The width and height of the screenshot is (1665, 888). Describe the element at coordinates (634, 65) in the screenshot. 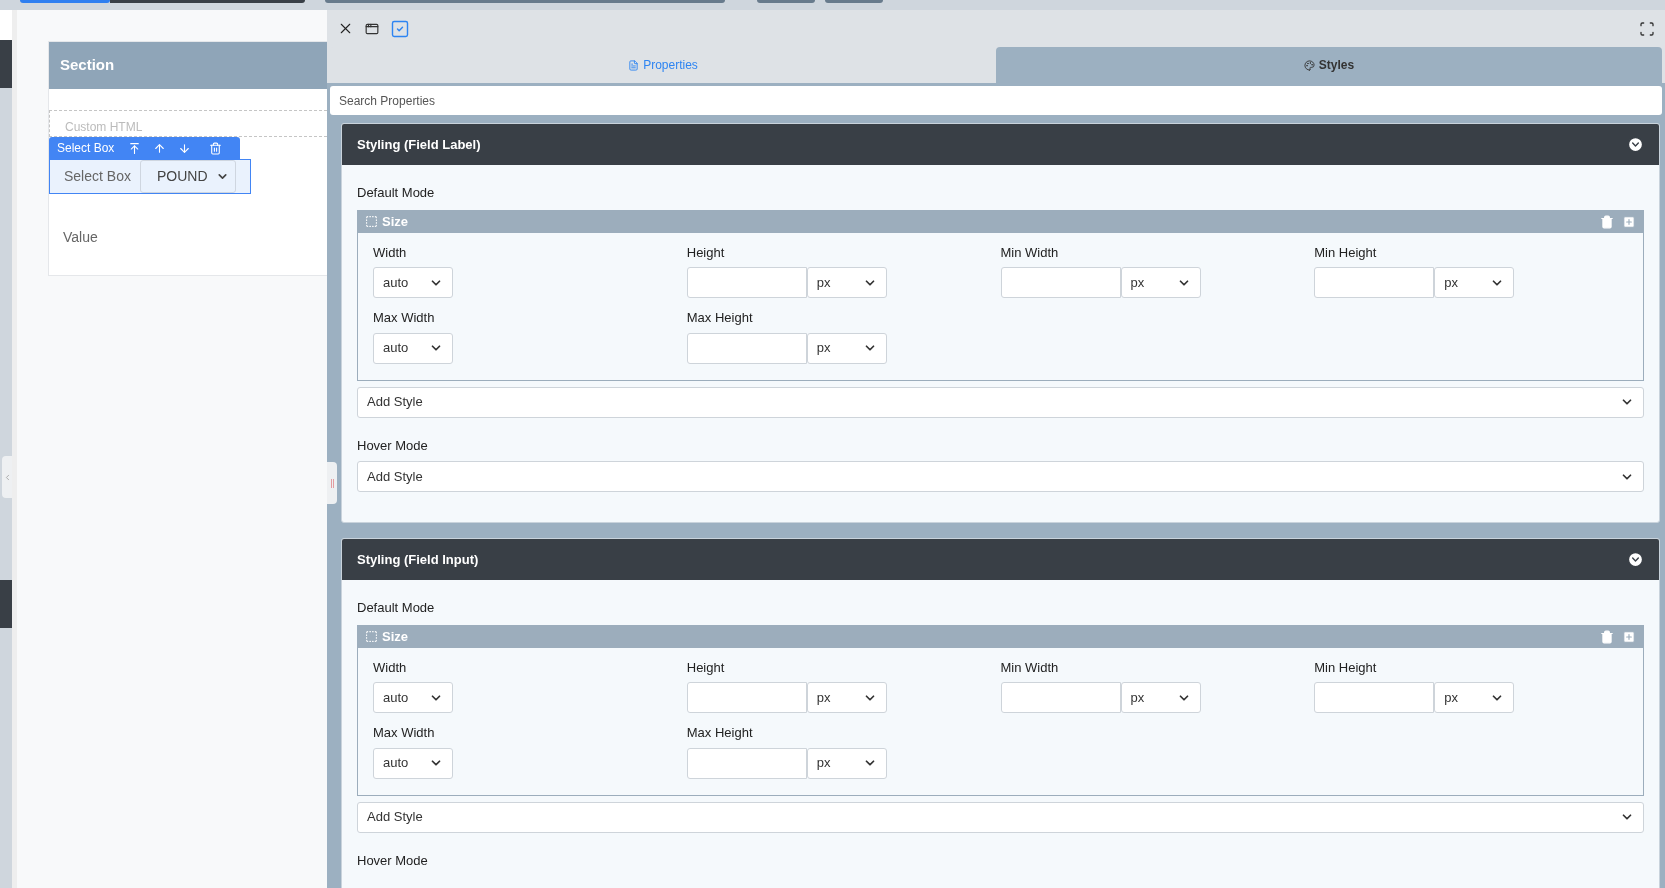

I see `document-icon` at that location.